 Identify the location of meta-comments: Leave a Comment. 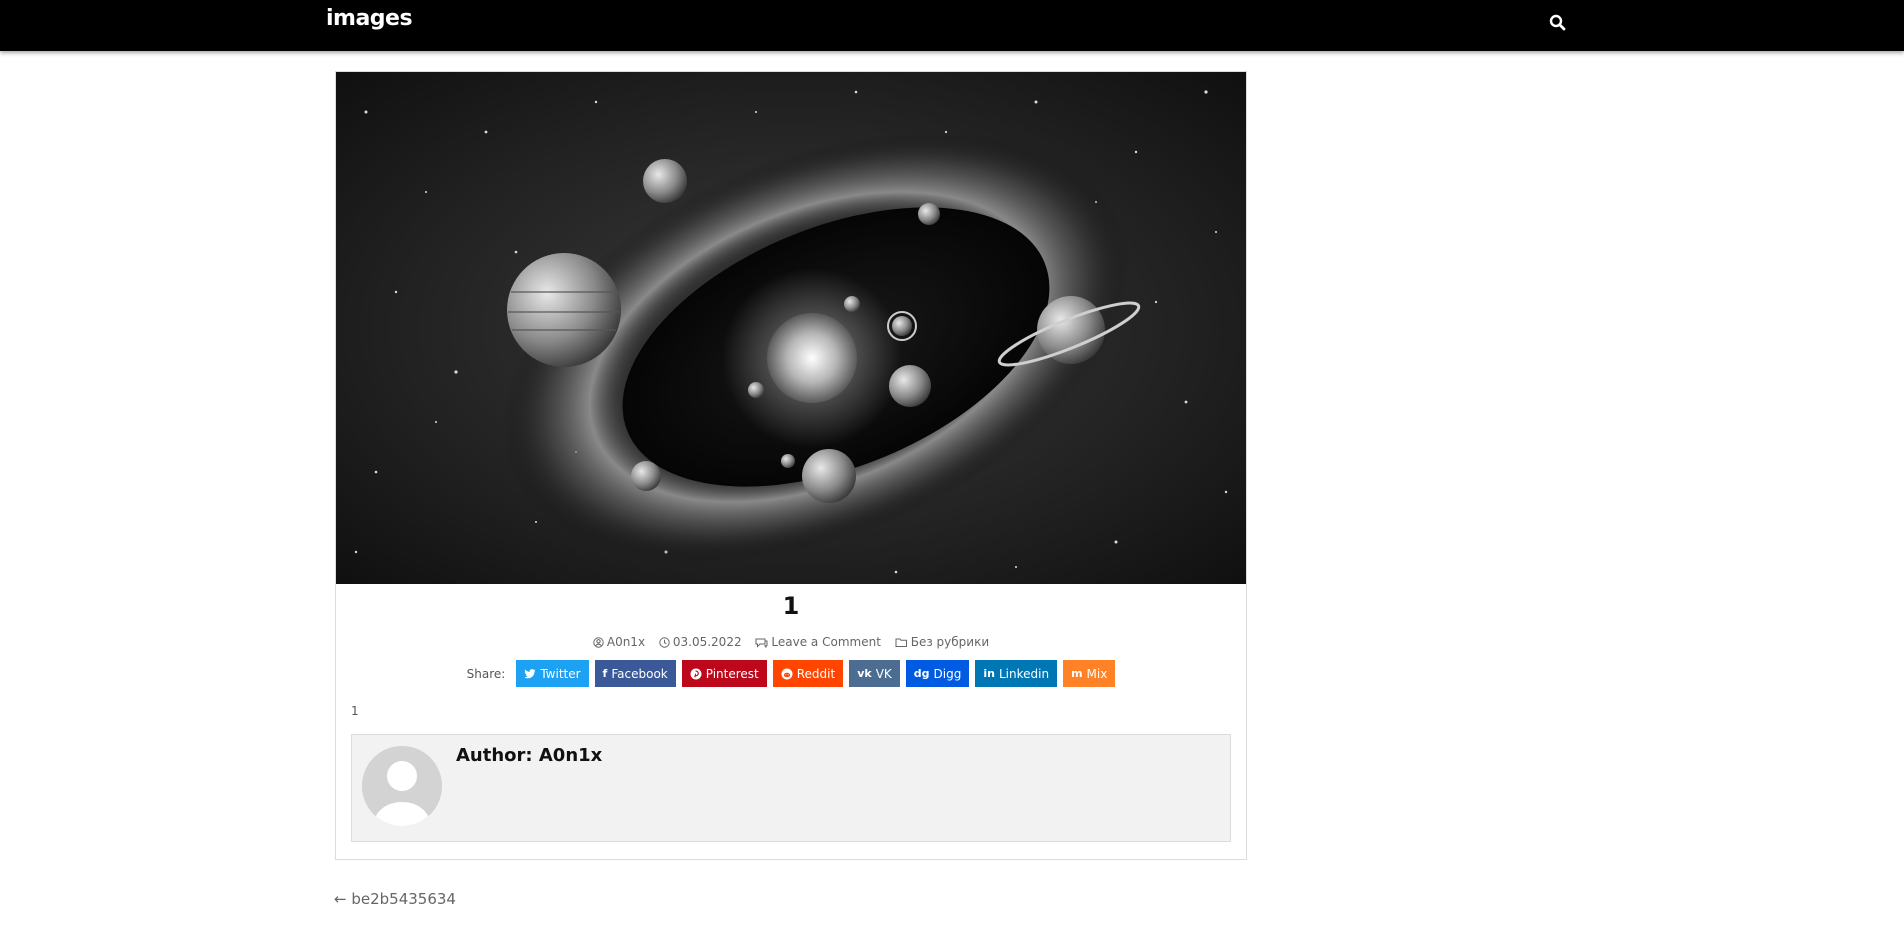
(818, 642).